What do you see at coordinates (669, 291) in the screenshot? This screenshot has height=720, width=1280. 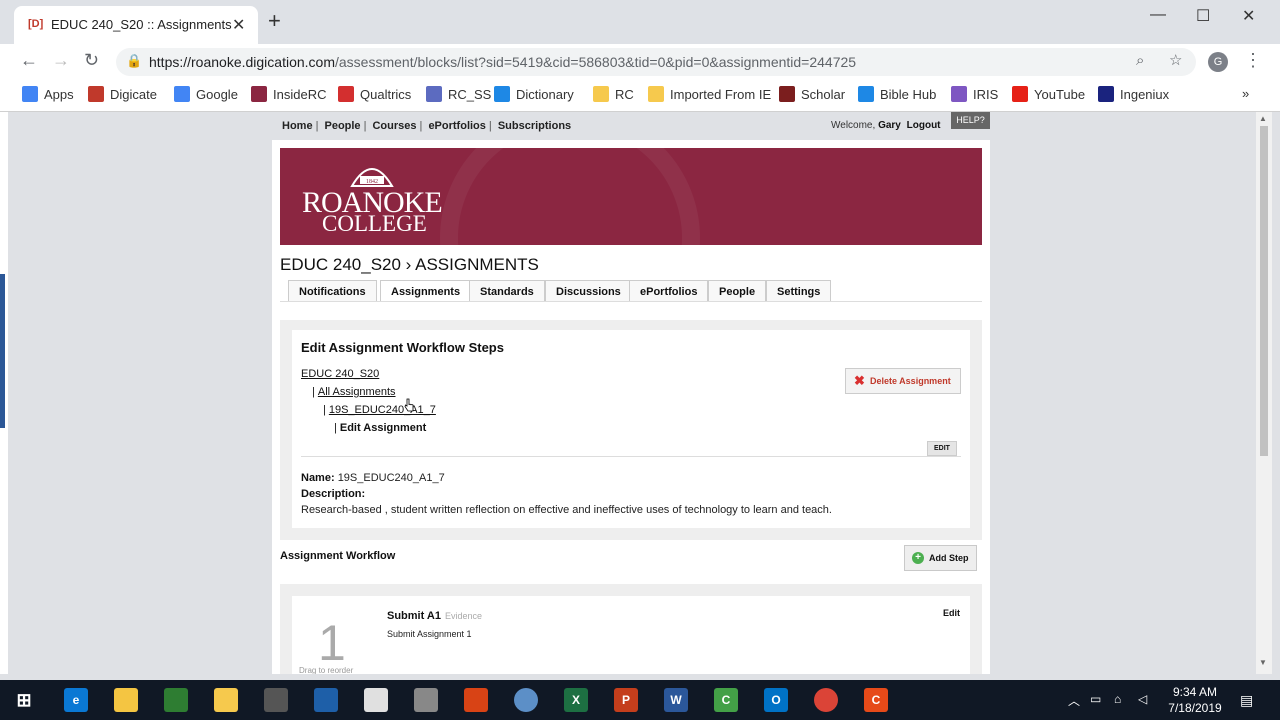 I see `tab-eportfolios: ePortfolios` at bounding box center [669, 291].